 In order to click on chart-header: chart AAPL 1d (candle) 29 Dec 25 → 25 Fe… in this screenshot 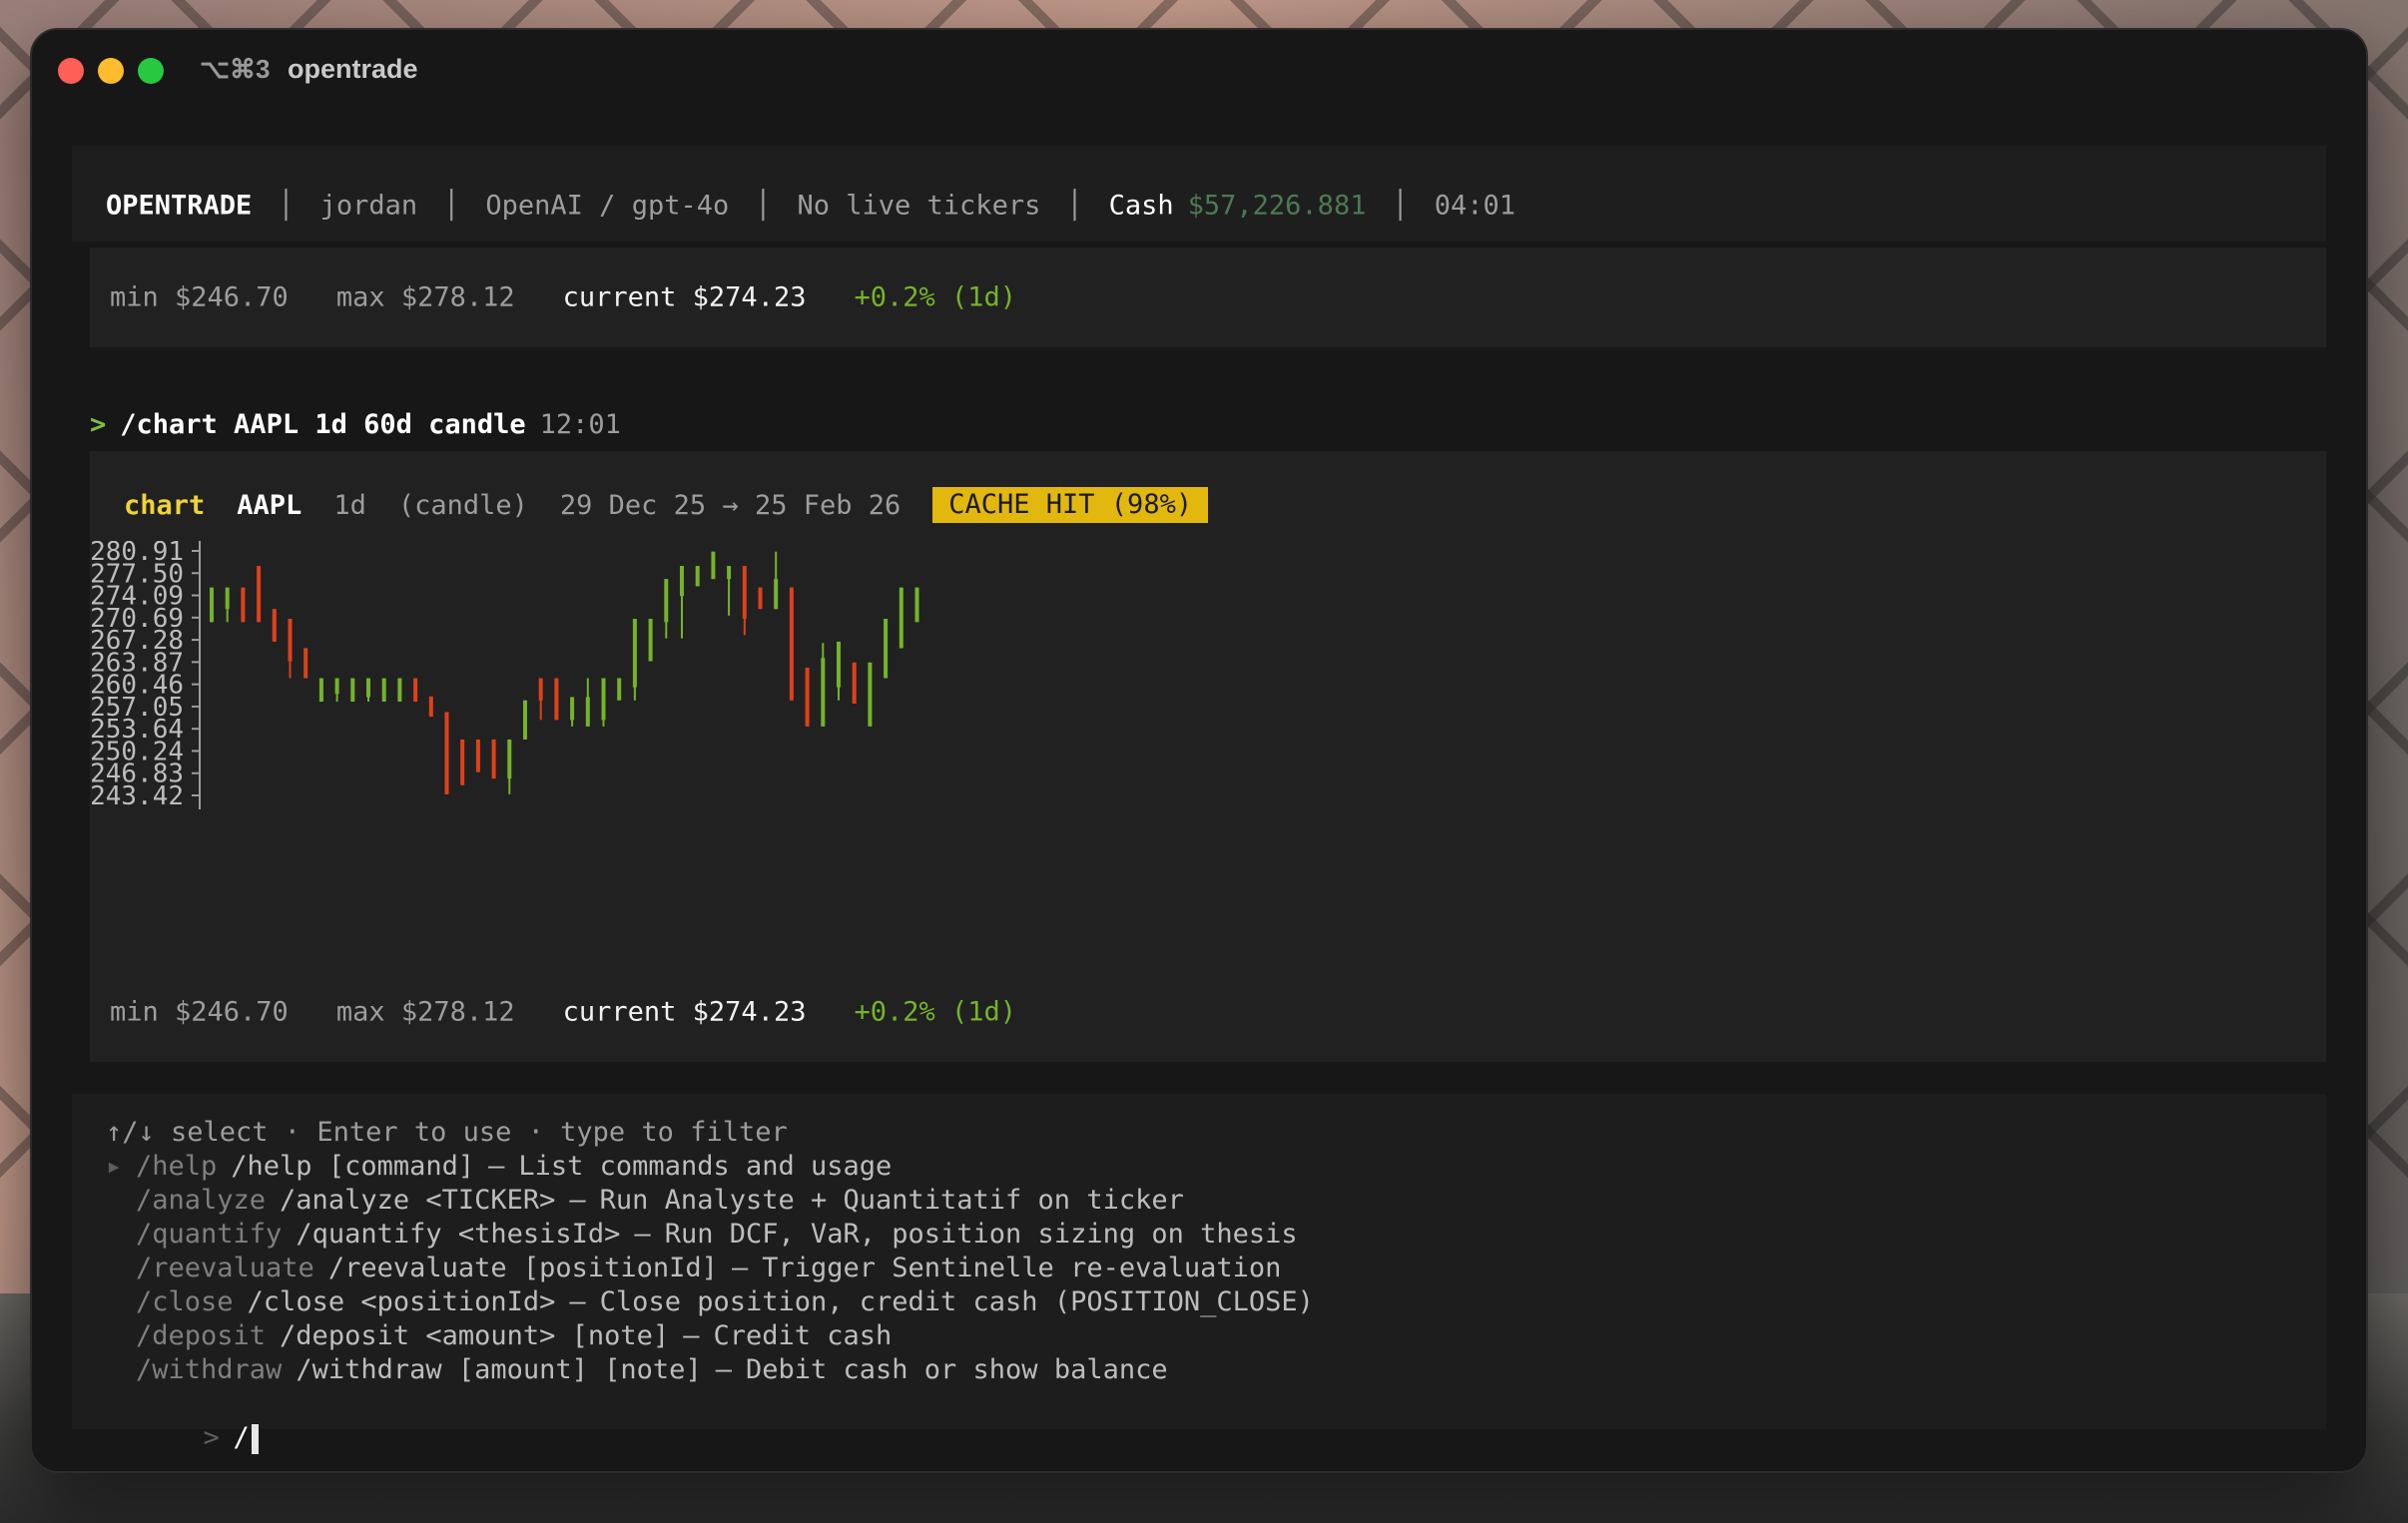, I will do `click(666, 505)`.